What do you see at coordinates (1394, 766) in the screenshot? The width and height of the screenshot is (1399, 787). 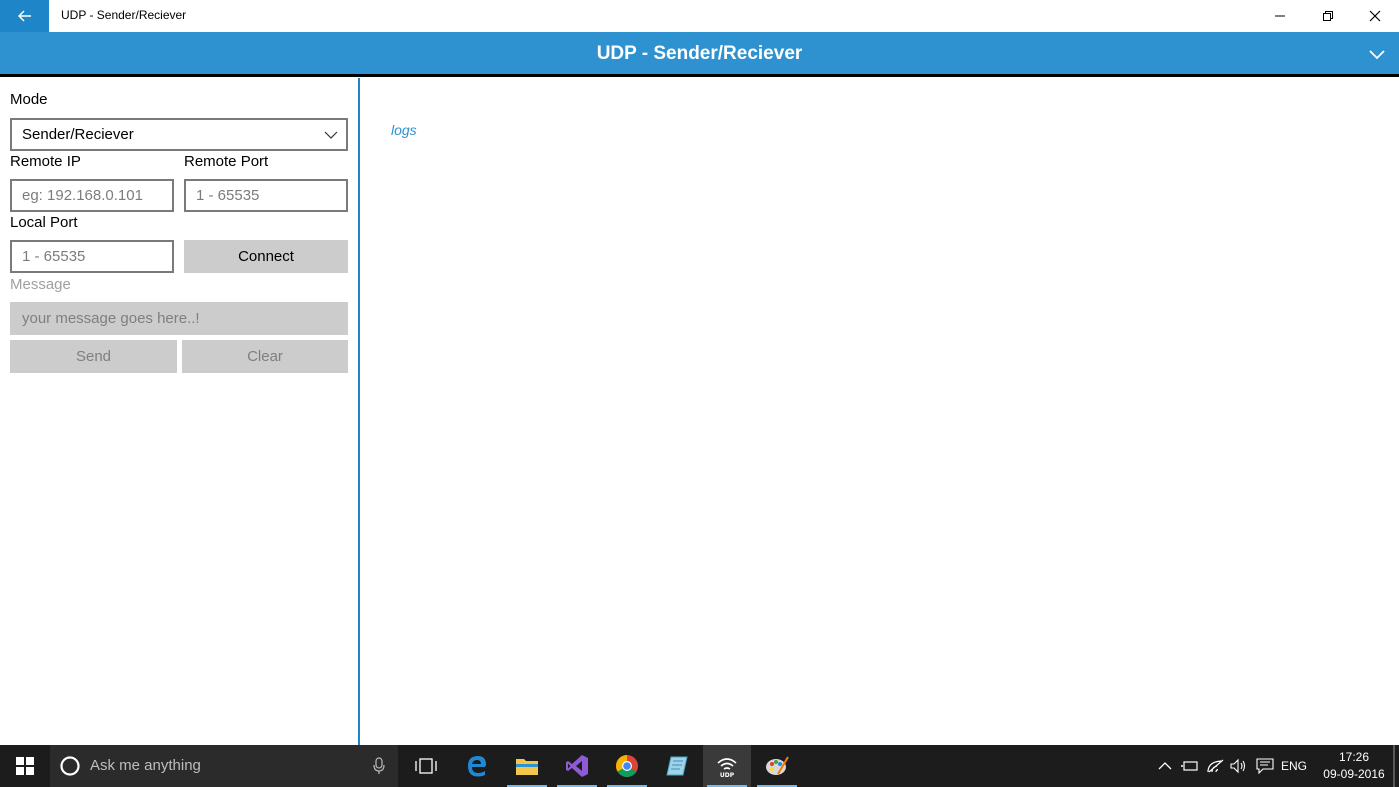 I see `show-desktop-button` at bounding box center [1394, 766].